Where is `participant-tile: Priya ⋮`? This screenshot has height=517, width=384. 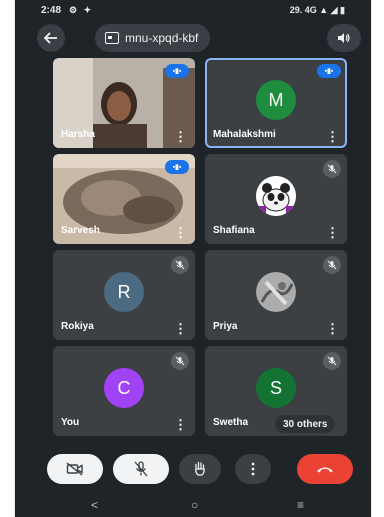
participant-tile: Priya ⋮ is located at coordinates (276, 295).